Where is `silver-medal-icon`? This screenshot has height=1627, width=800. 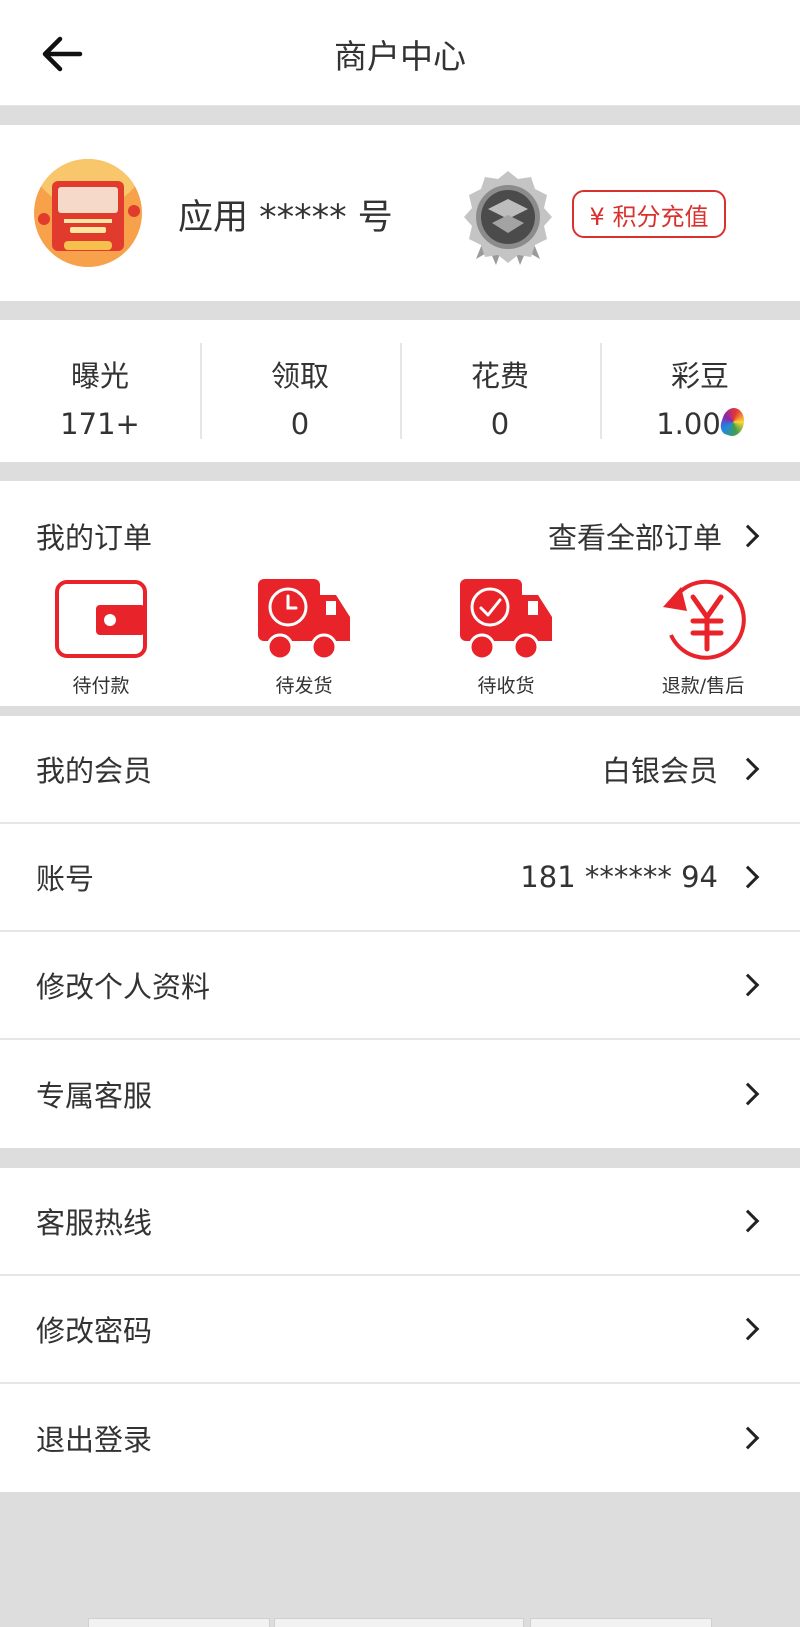
silver-medal-icon is located at coordinates (508, 217).